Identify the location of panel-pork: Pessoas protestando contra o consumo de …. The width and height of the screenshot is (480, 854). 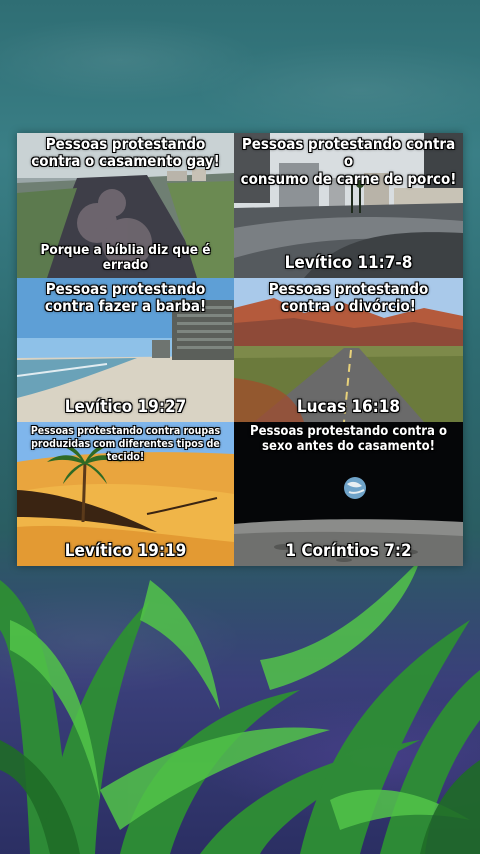
(348, 205).